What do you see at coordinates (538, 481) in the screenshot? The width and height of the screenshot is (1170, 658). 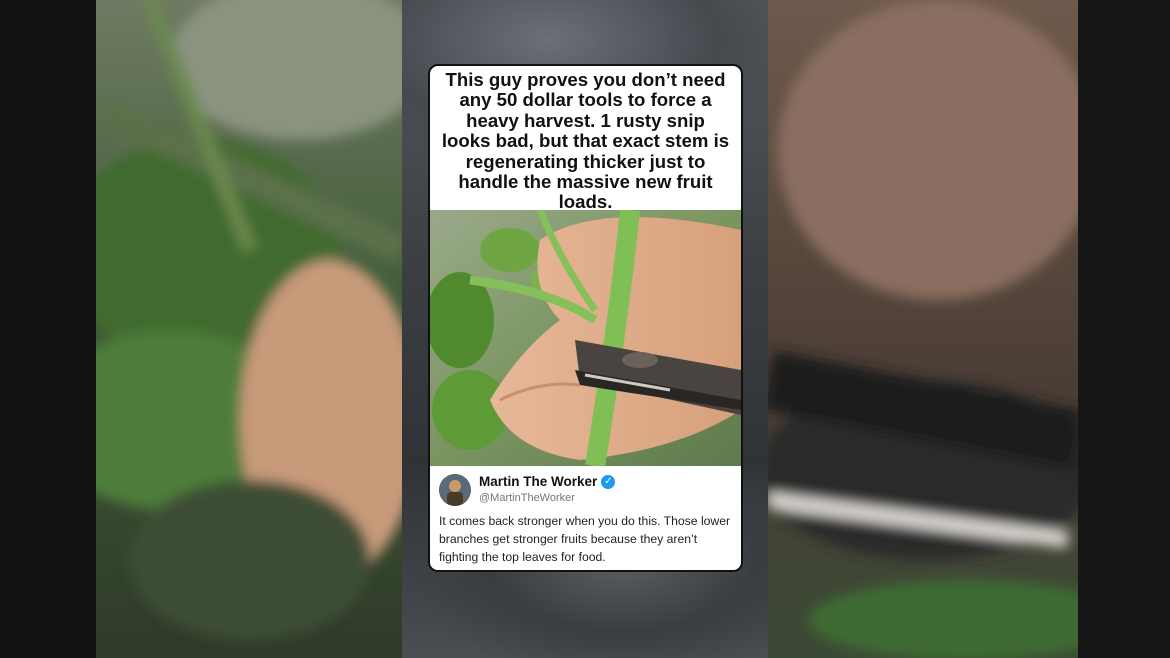 I see `author-name: Martin The Worker` at bounding box center [538, 481].